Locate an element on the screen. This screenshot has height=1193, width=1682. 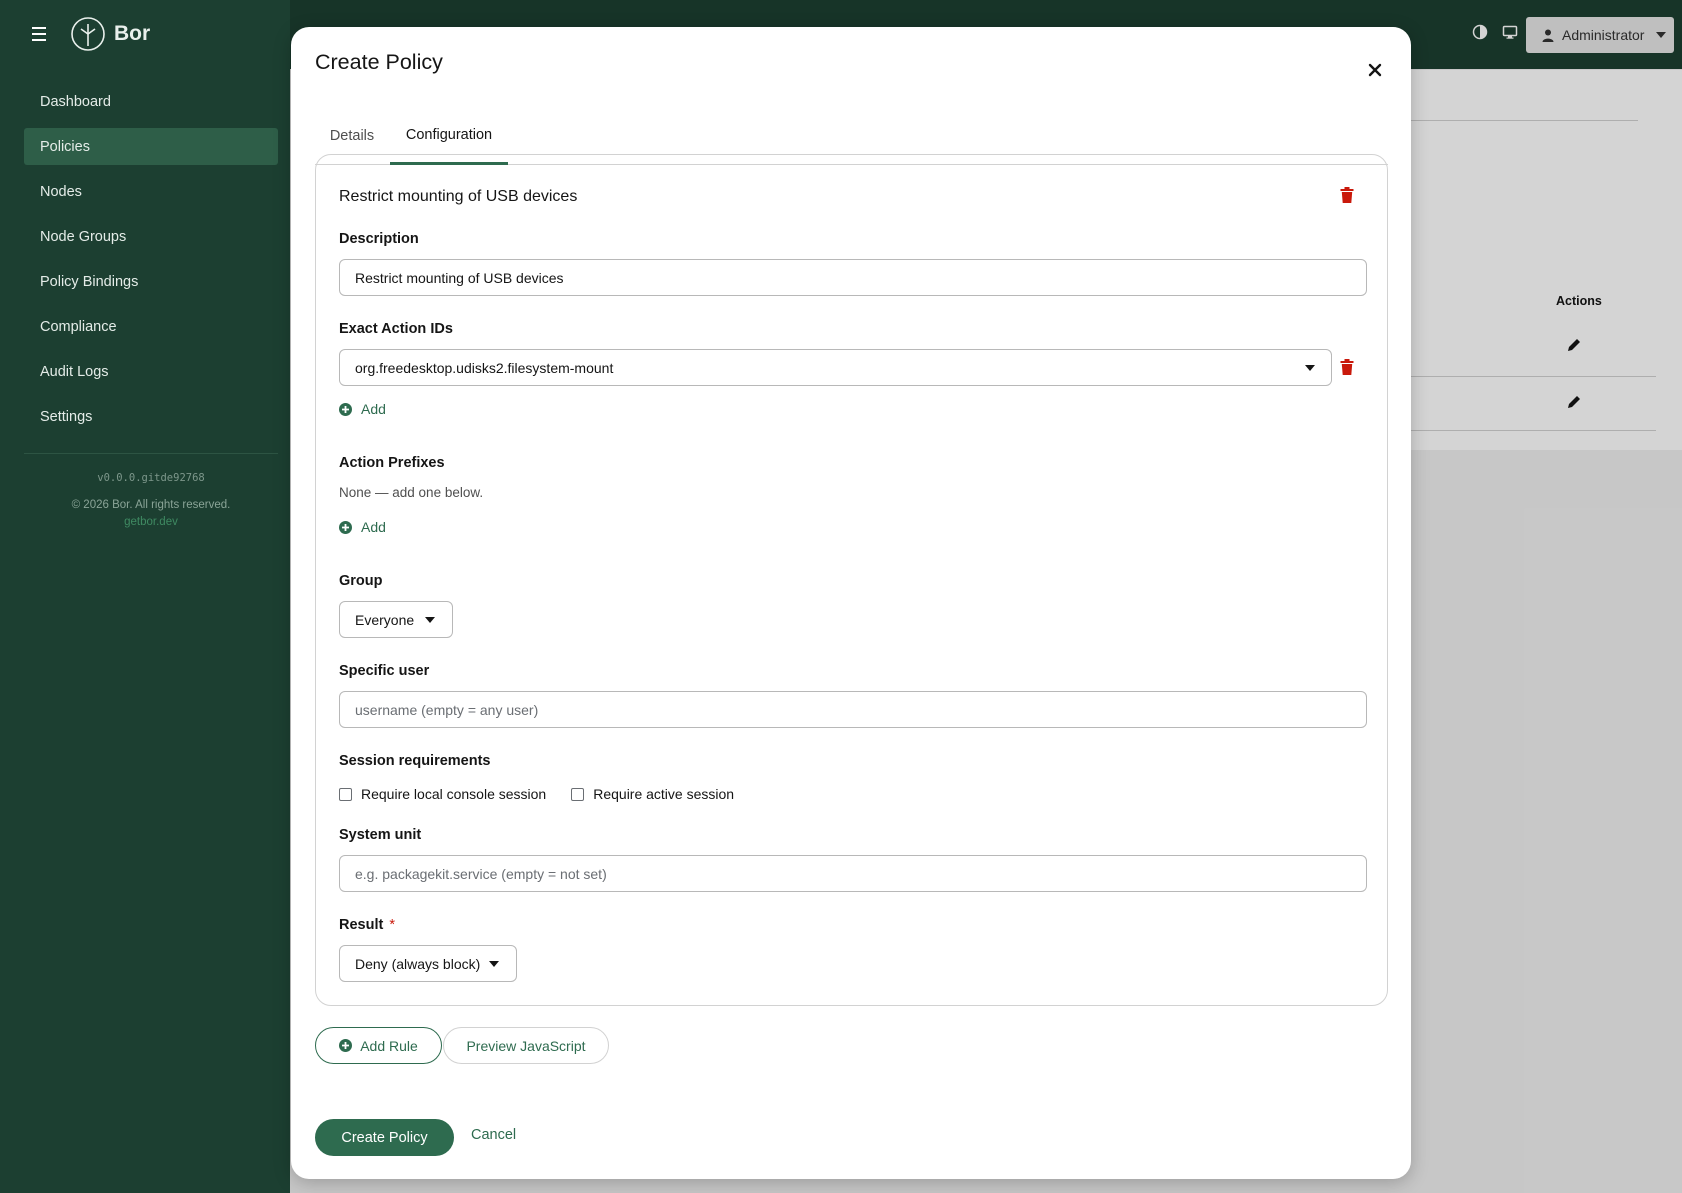
website-link: getbor.dev is located at coordinates (151, 522).